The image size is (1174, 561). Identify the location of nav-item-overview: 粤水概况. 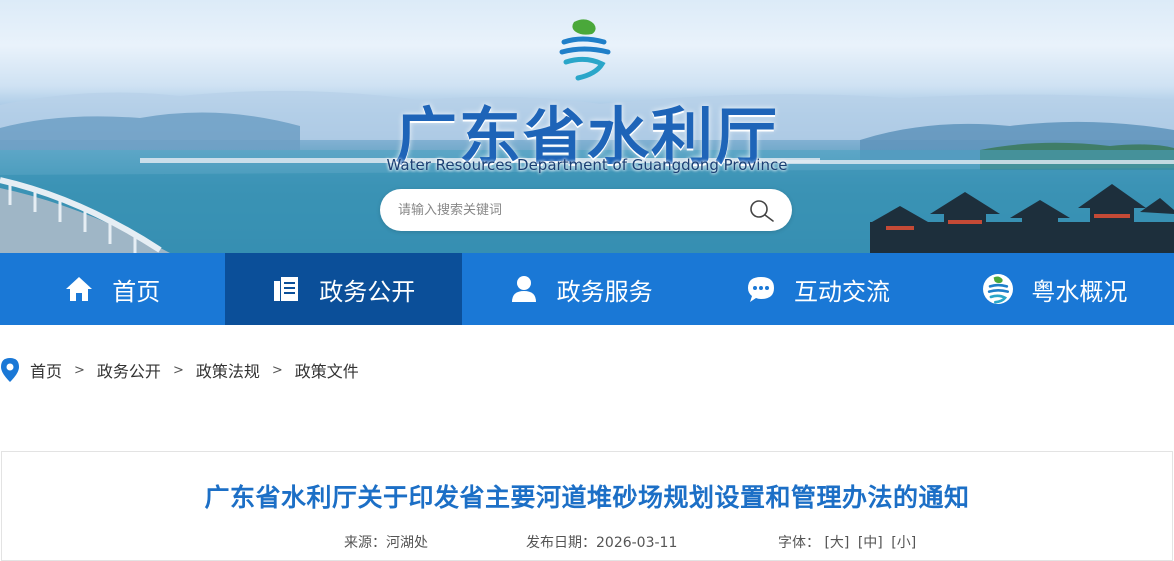
(1055, 289).